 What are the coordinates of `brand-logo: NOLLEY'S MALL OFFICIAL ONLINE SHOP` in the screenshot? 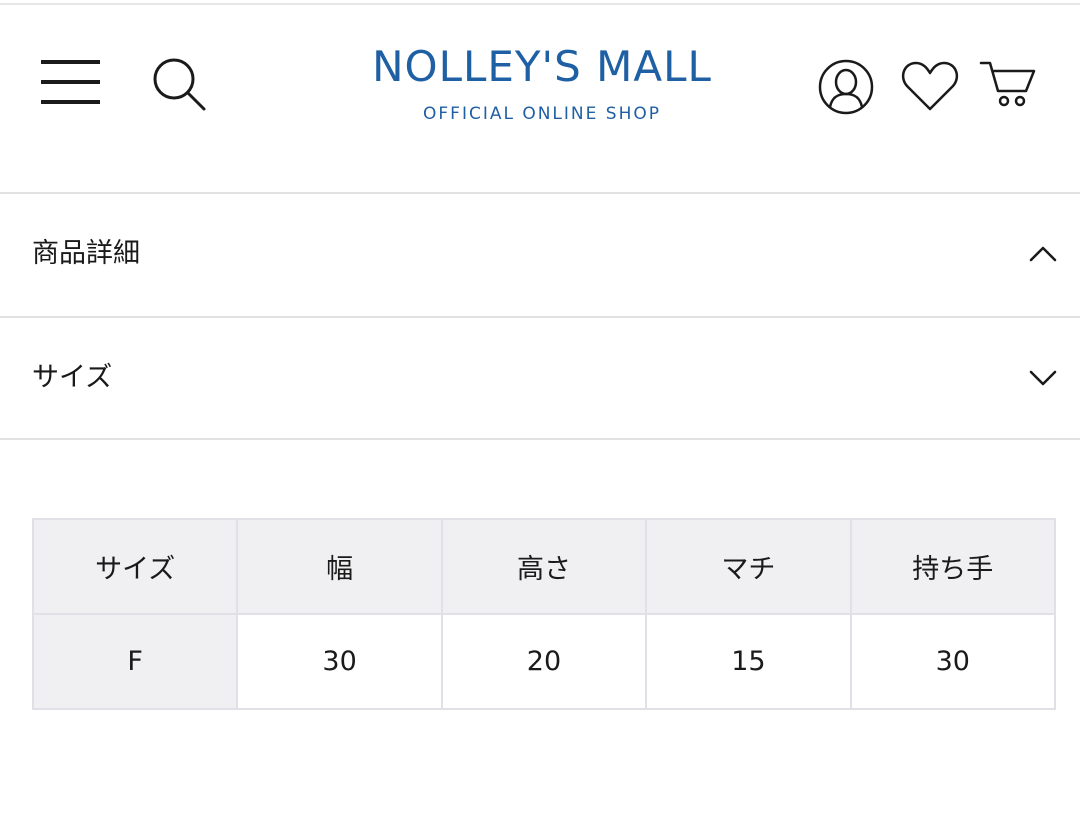 It's located at (542, 83).